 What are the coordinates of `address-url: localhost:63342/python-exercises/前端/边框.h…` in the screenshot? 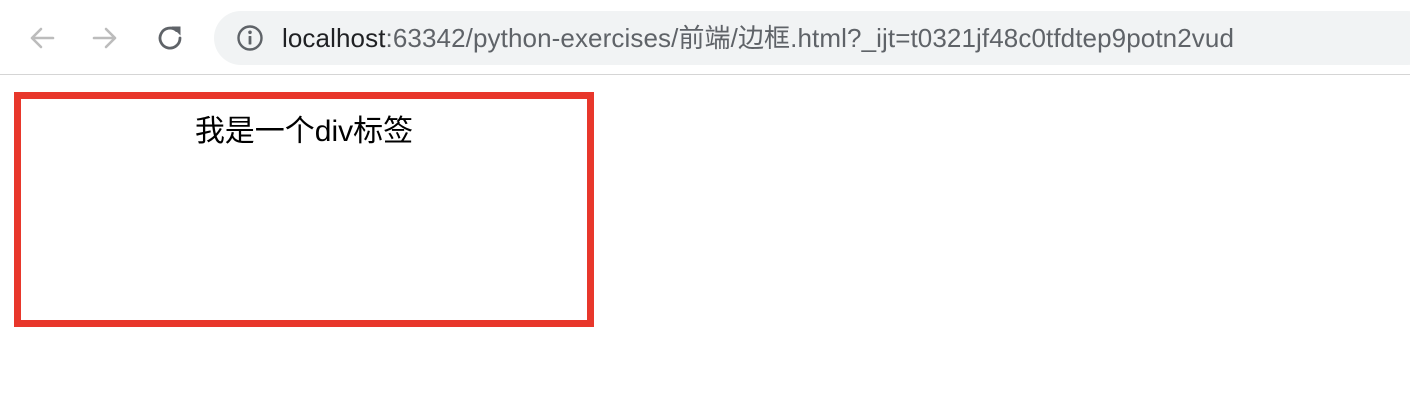 It's located at (758, 38).